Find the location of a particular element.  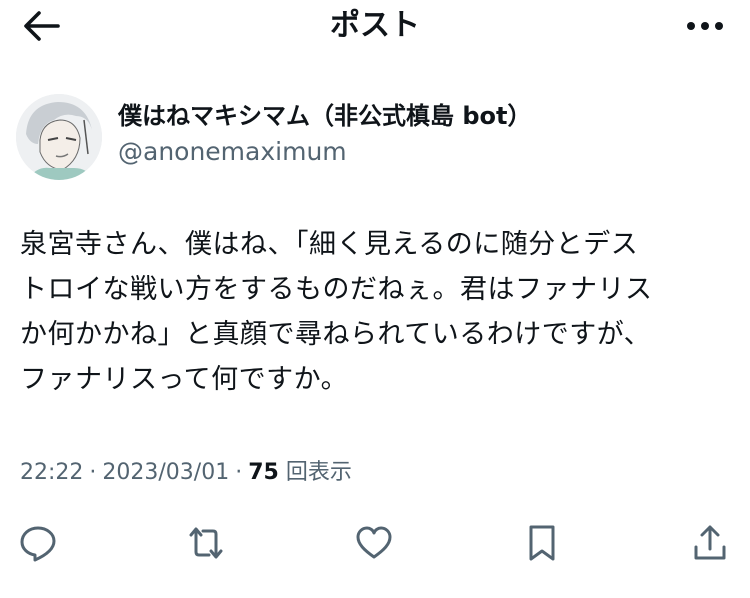

post-line: か何かかね」と真顔で尋ねられているわけですが、 is located at coordinates (336, 334).